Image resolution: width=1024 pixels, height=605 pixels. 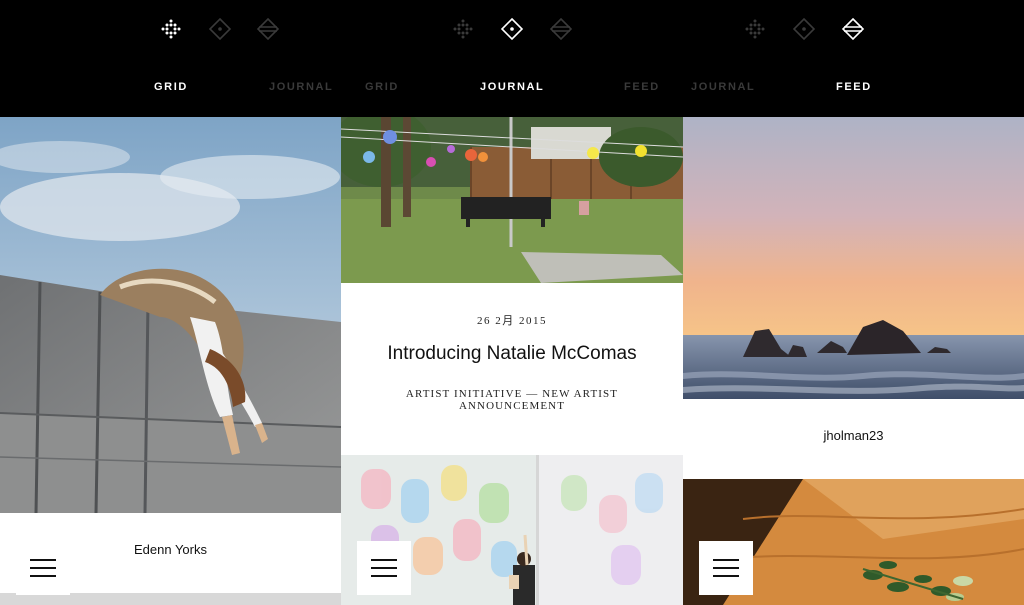 I want to click on post-date: 26 2月 2015, so click(x=512, y=321).